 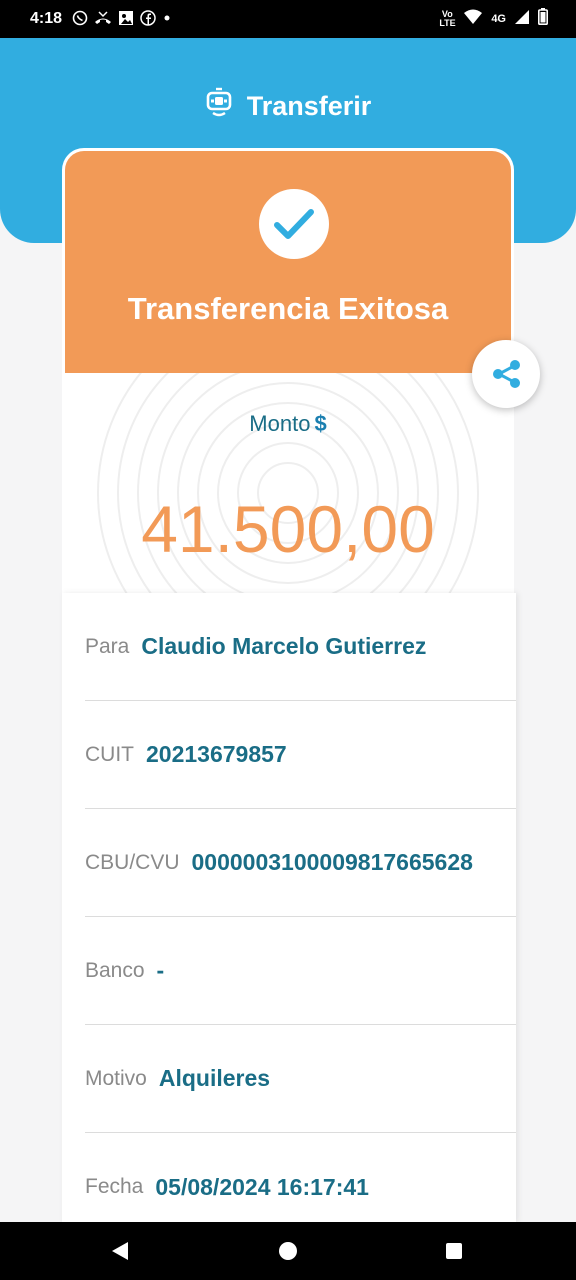 I want to click on amount-label-text: Monto, so click(x=280, y=423).